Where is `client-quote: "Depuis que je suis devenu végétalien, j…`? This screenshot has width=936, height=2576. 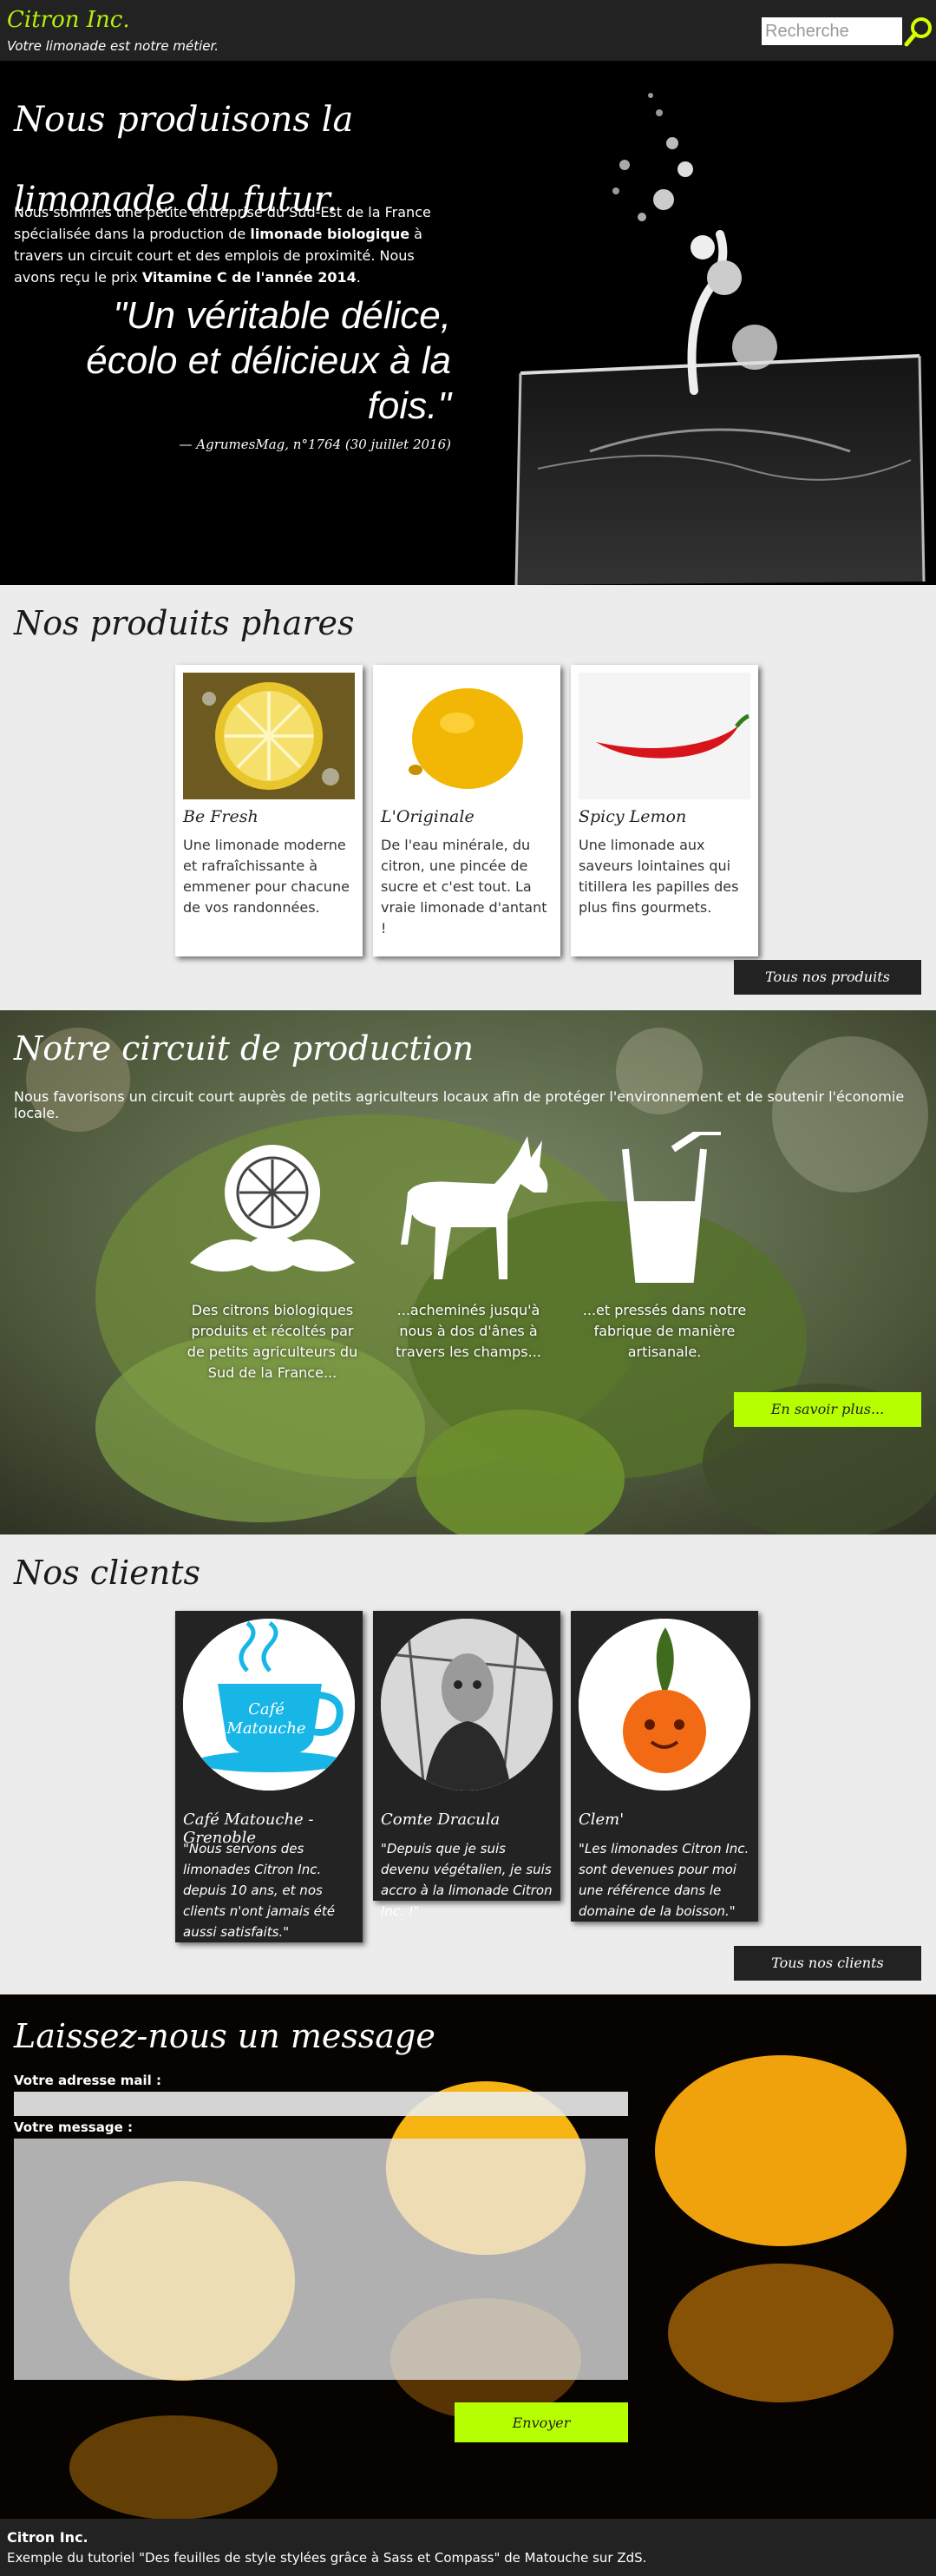
client-quote: "Depuis que je suis devenu végétalien, j… is located at coordinates (467, 1880).